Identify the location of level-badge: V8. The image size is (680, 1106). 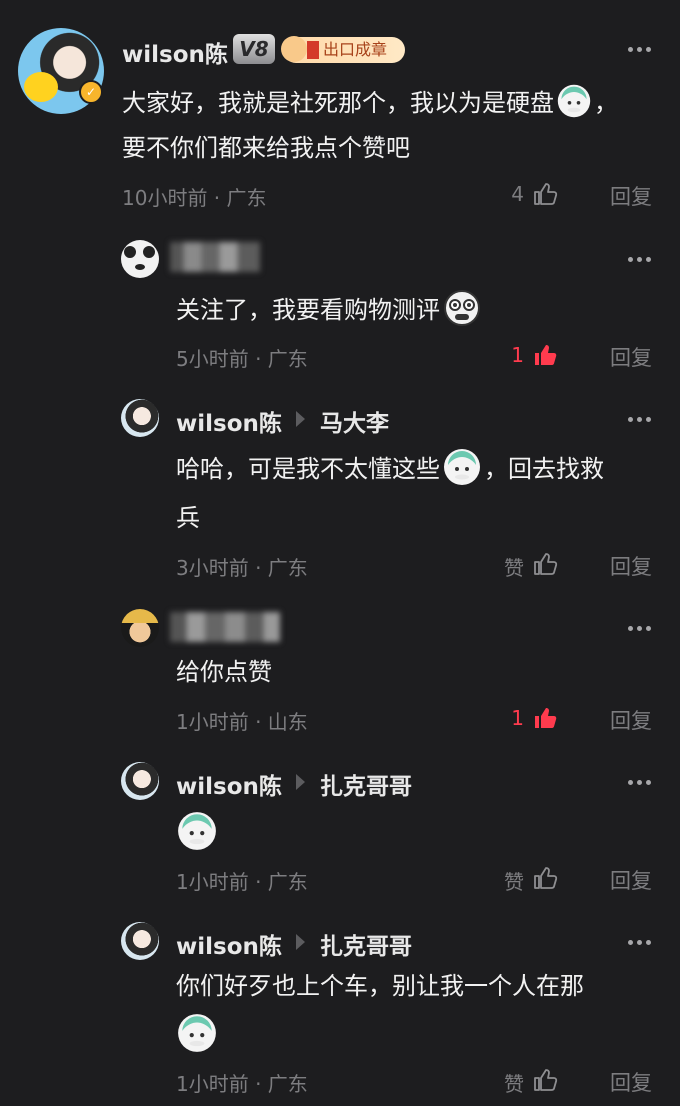
(254, 49).